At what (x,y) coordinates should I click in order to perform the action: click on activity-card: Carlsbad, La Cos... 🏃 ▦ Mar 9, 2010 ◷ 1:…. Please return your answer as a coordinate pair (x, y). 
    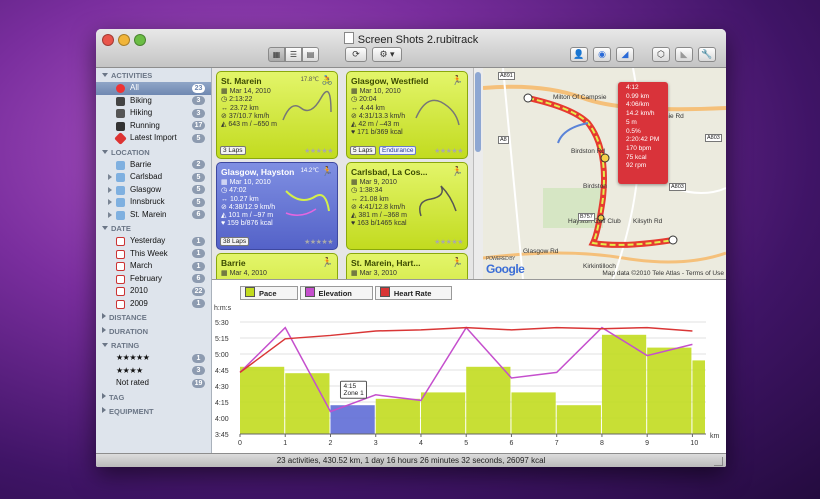
    Looking at the image, I should click on (407, 206).